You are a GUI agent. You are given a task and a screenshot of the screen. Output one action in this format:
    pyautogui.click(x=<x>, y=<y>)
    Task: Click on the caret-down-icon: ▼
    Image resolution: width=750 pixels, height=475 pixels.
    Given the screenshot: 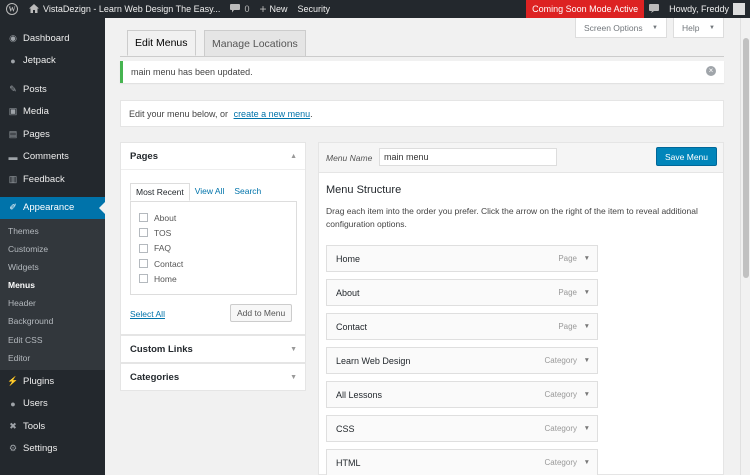 What is the action you would take?
    pyautogui.click(x=655, y=27)
    